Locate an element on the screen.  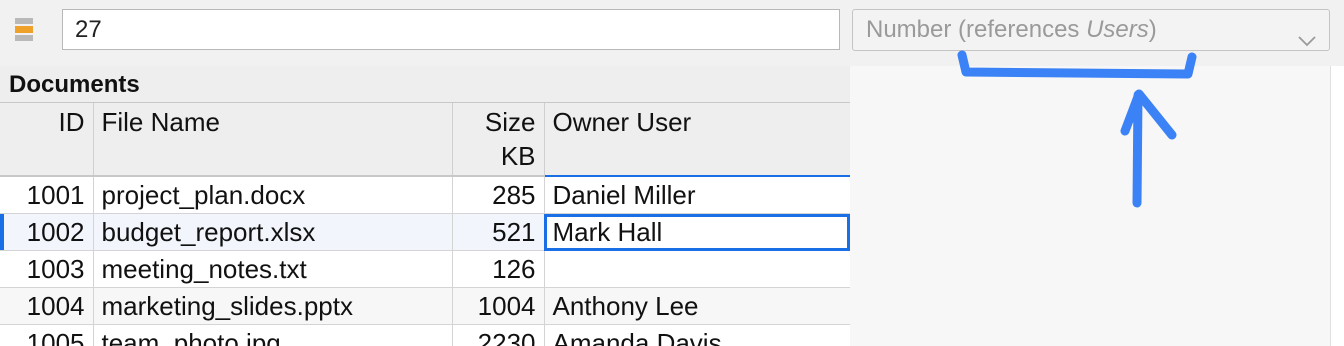
column-type-suffix: ) is located at coordinates (1152, 29).